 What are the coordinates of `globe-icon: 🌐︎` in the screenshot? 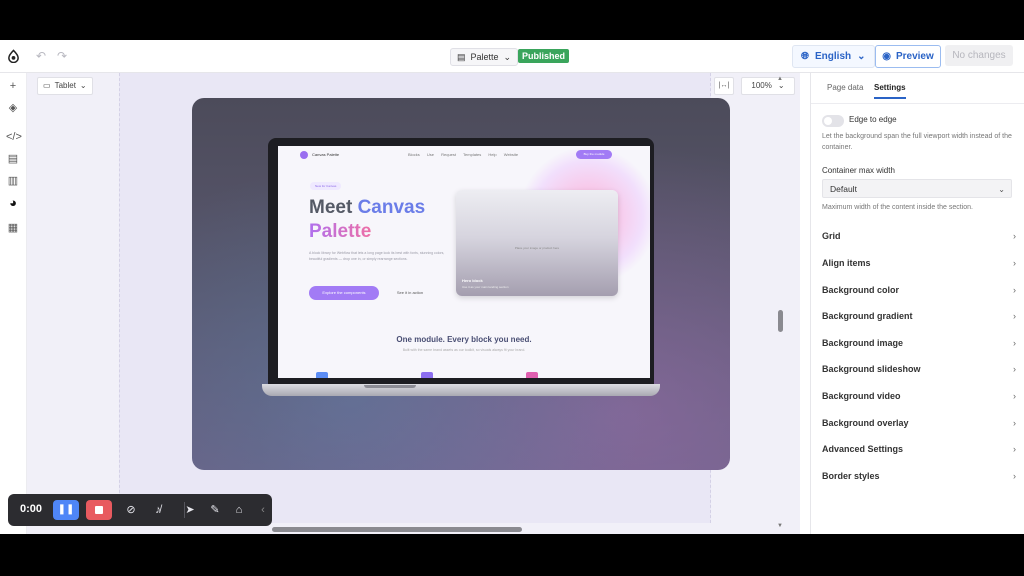 It's located at (805, 56).